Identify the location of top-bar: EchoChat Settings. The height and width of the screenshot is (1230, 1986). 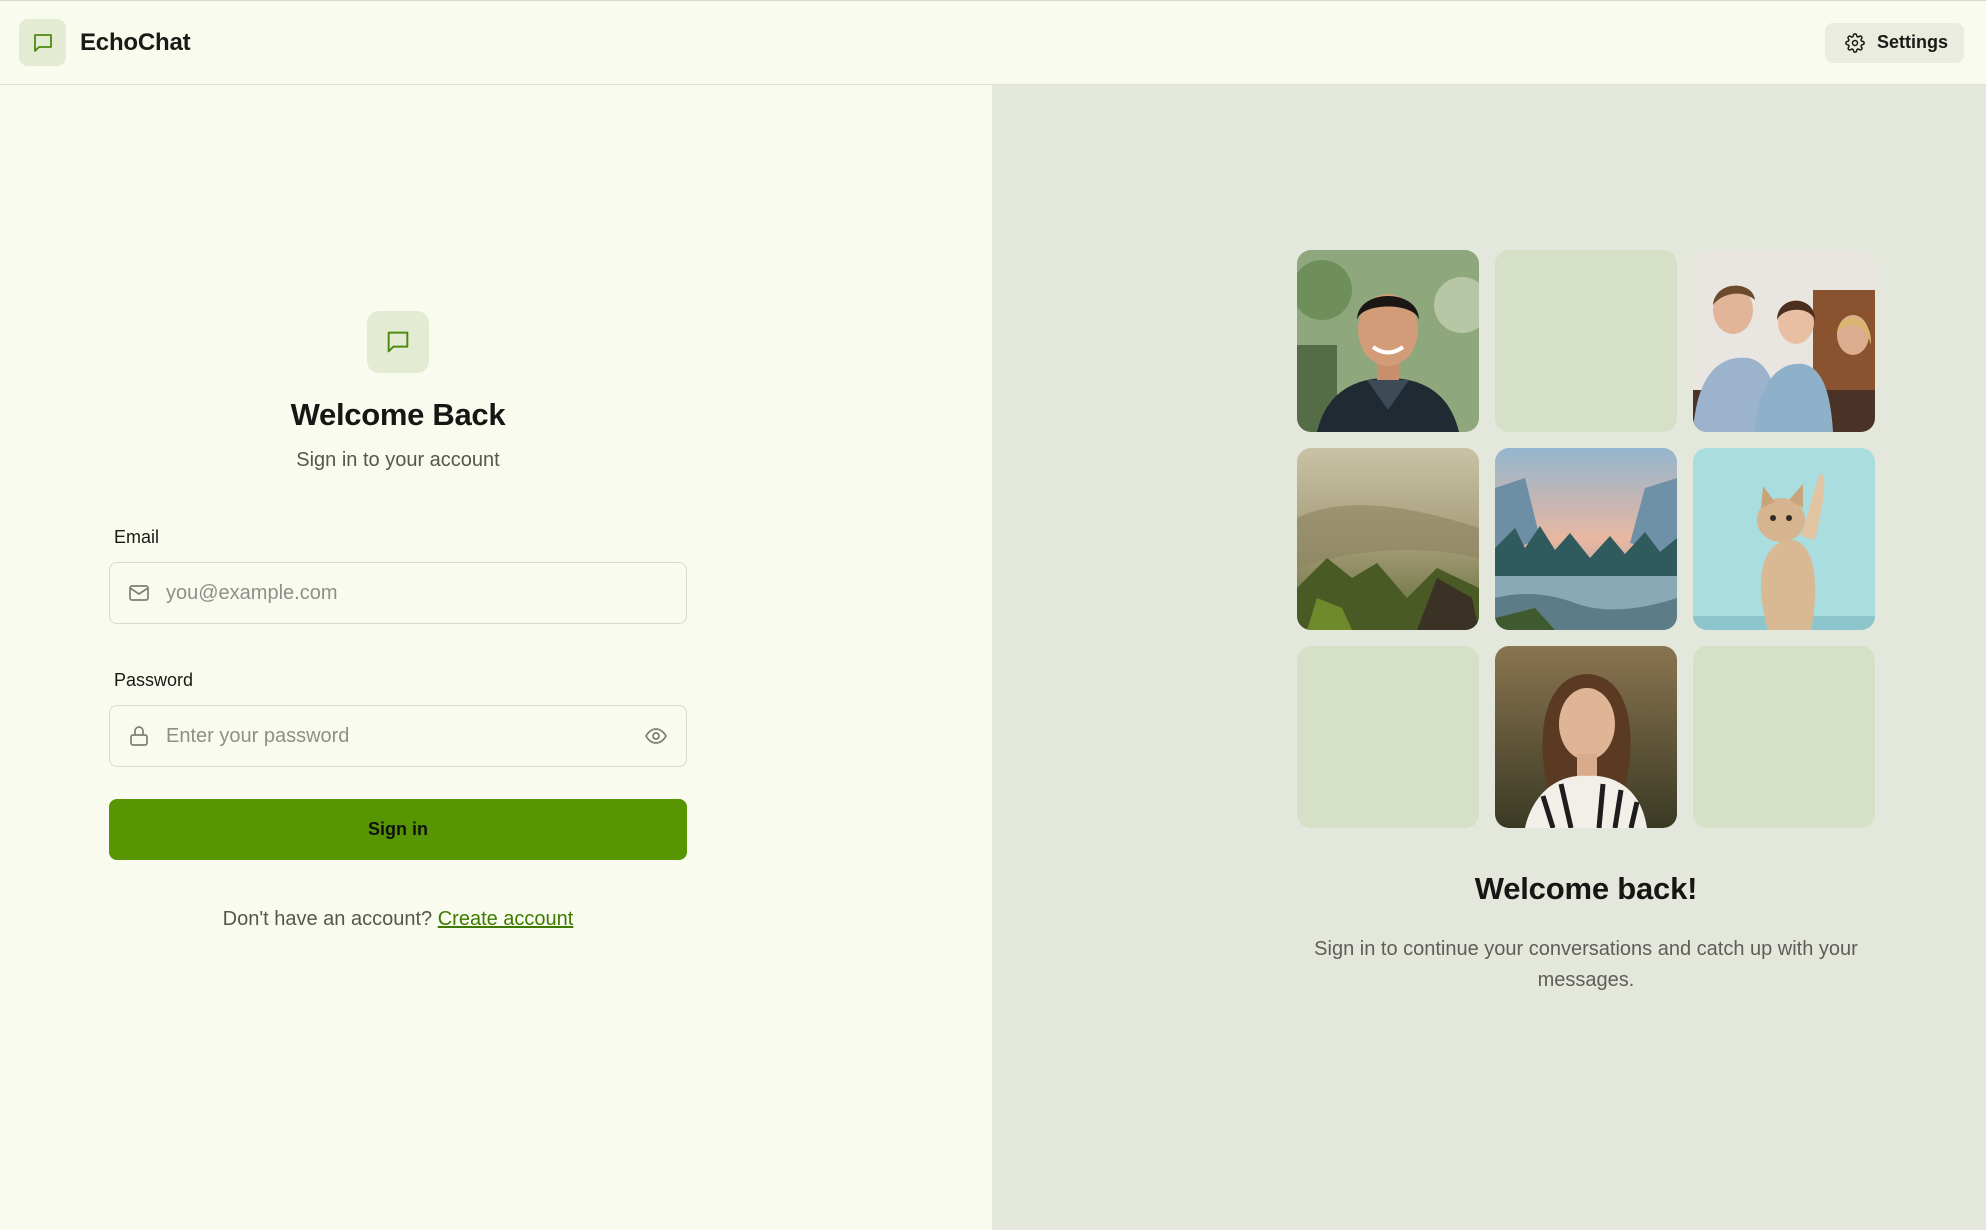
(993, 42).